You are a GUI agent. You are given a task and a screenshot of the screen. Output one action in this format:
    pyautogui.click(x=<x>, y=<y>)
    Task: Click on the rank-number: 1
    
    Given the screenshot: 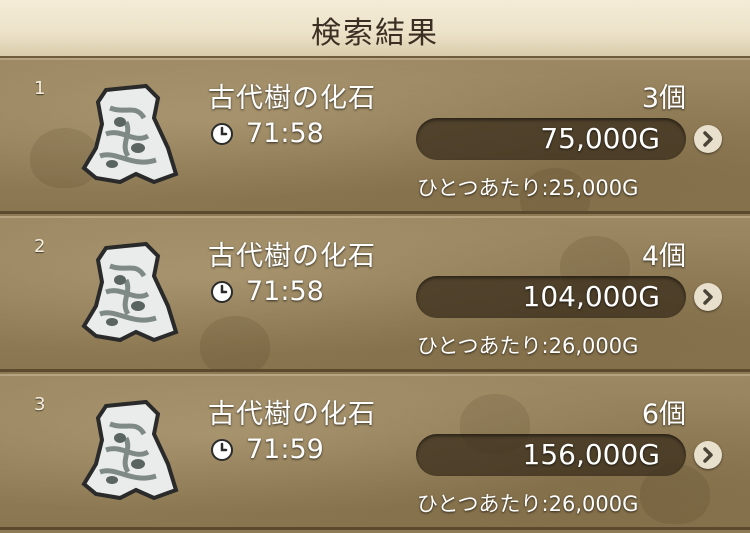 What is the action you would take?
    pyautogui.click(x=40, y=88)
    